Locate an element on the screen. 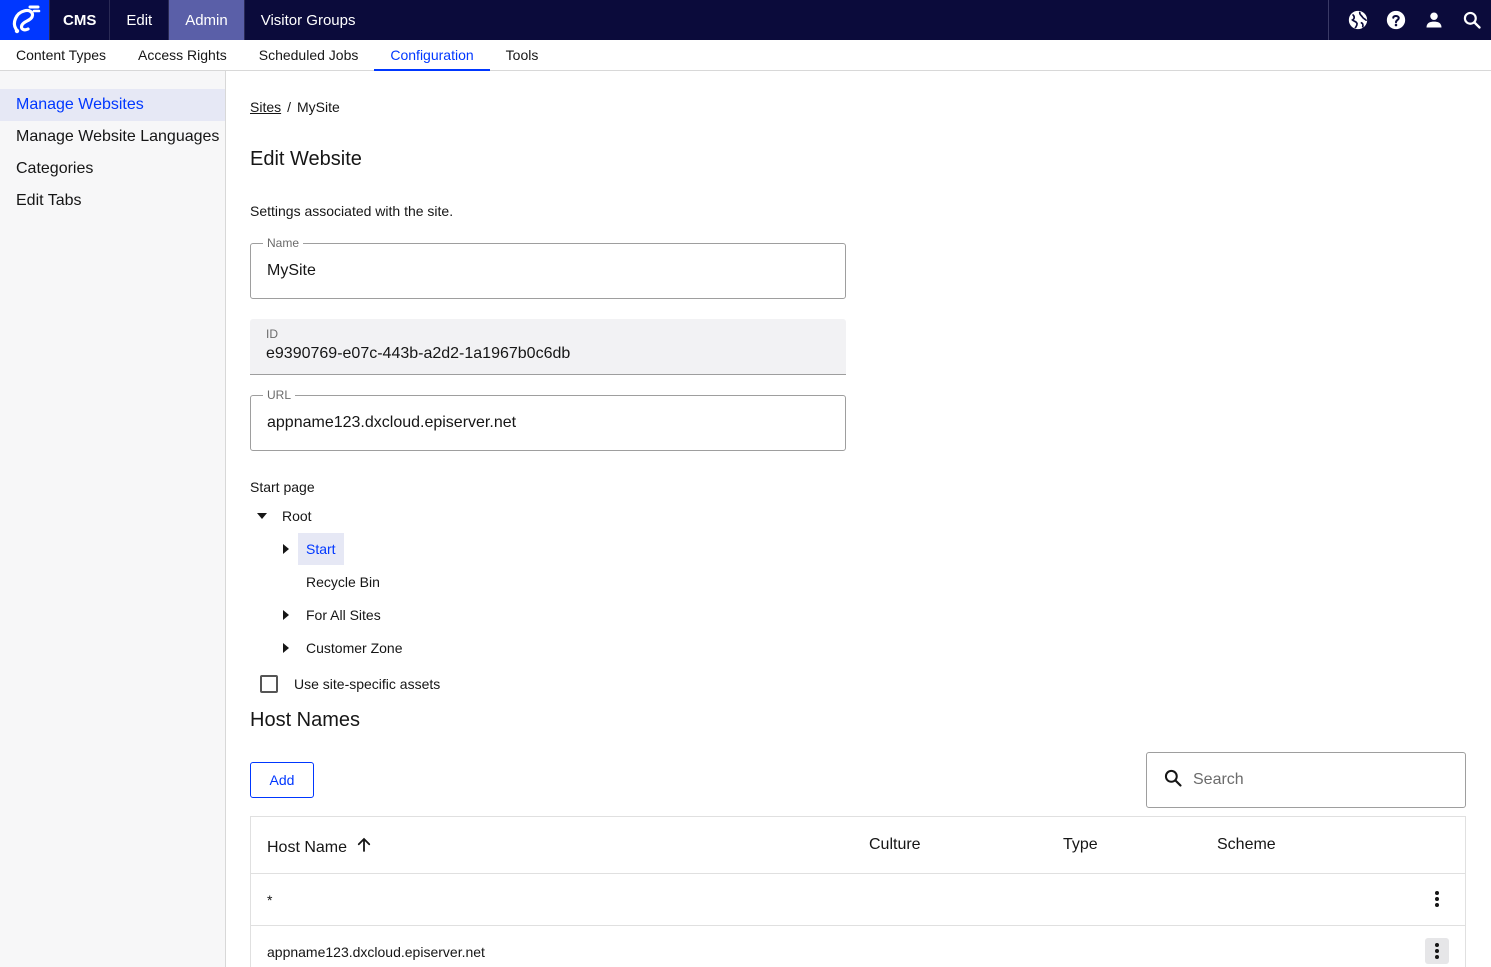 Image resolution: width=1491 pixels, height=967 pixels. sidebar-item-edit-tabs: Edit Tabs is located at coordinates (112, 201).